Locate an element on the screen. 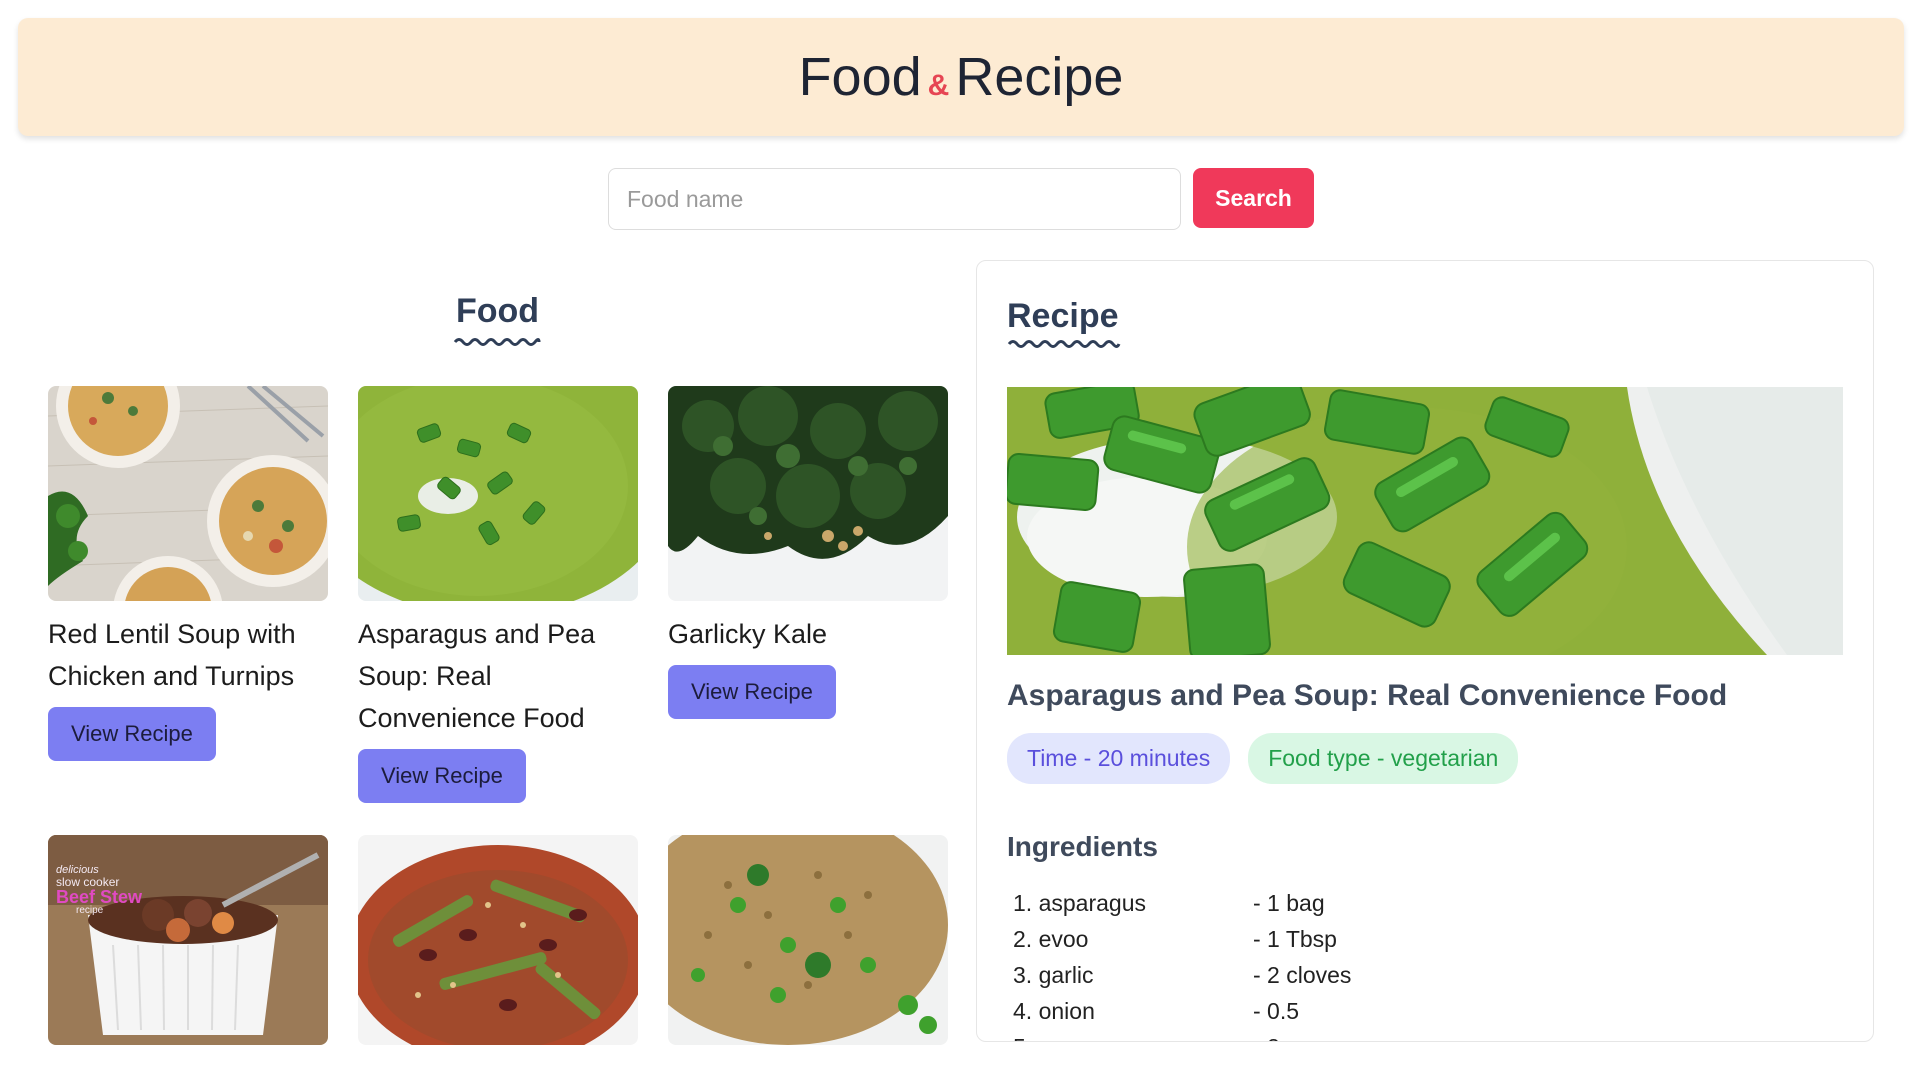 The height and width of the screenshot is (1080, 1920). search-bar: Search is located at coordinates (961, 199).